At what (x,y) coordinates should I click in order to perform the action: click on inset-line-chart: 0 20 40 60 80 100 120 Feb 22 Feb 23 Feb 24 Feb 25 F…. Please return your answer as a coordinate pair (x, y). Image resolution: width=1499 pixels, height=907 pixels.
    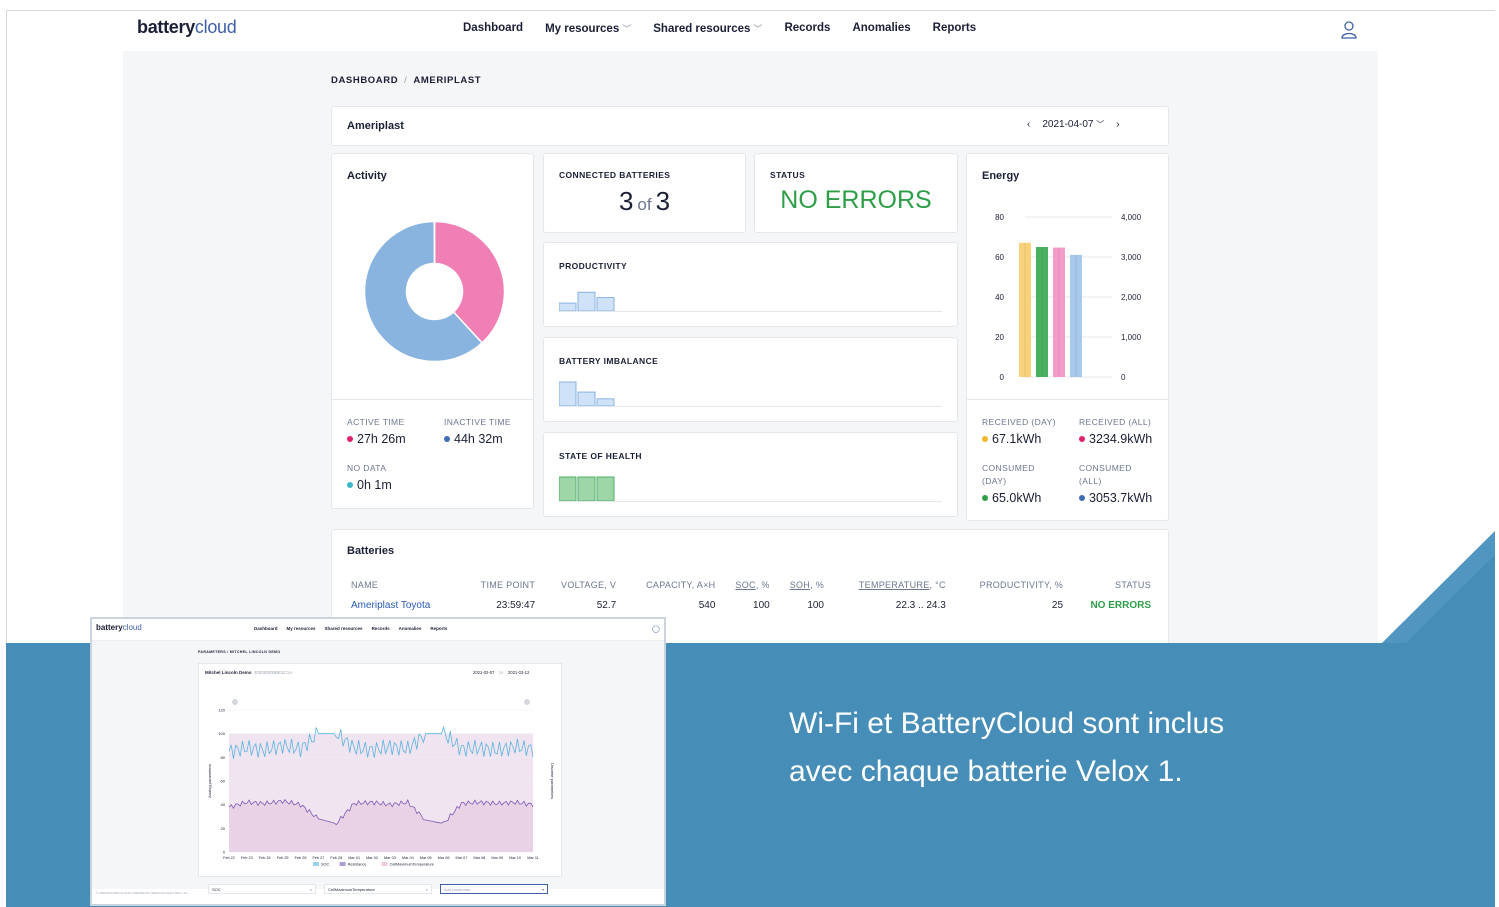
    Looking at the image, I should click on (381, 783).